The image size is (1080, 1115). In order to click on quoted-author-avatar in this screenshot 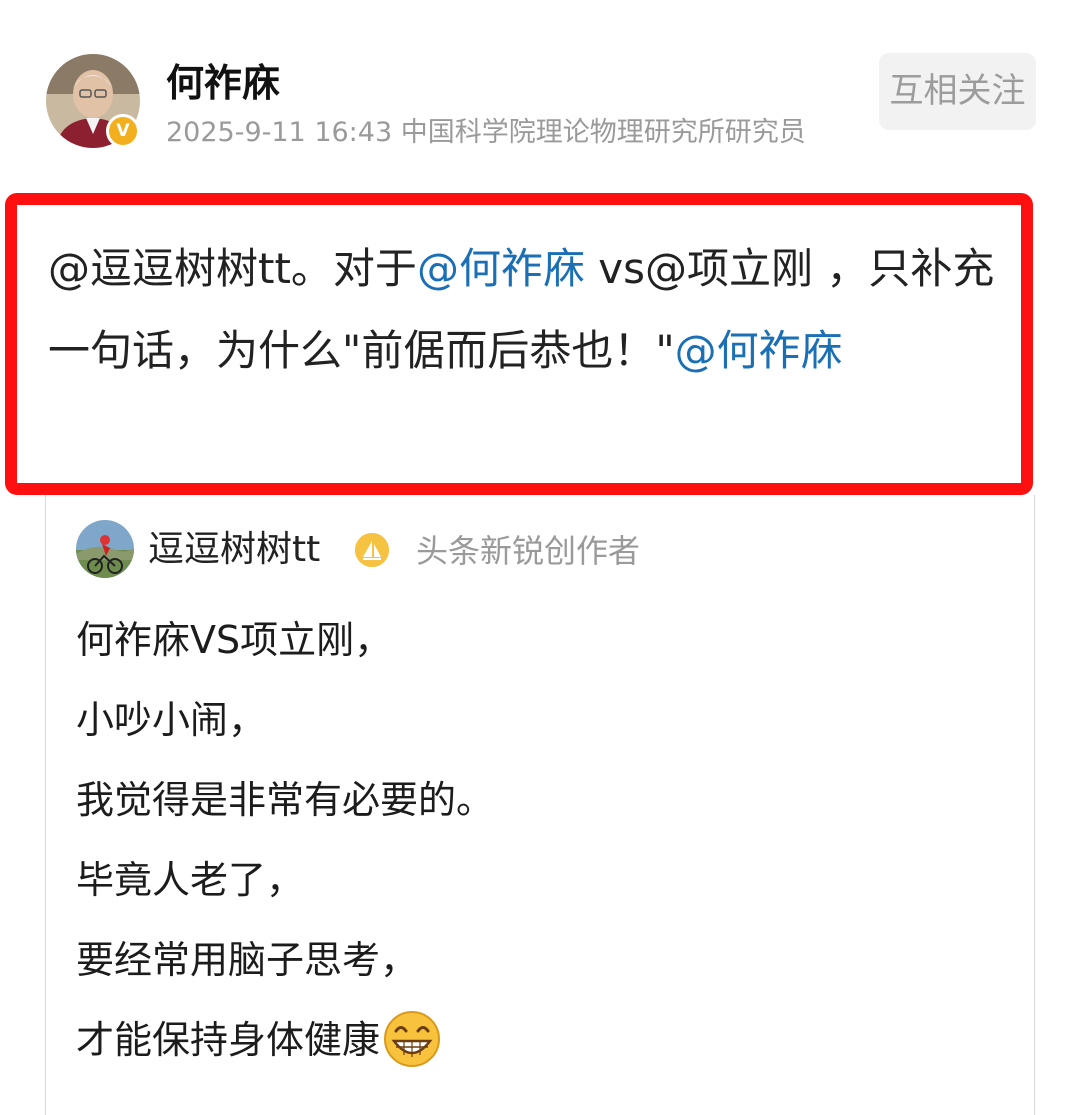, I will do `click(105, 549)`.